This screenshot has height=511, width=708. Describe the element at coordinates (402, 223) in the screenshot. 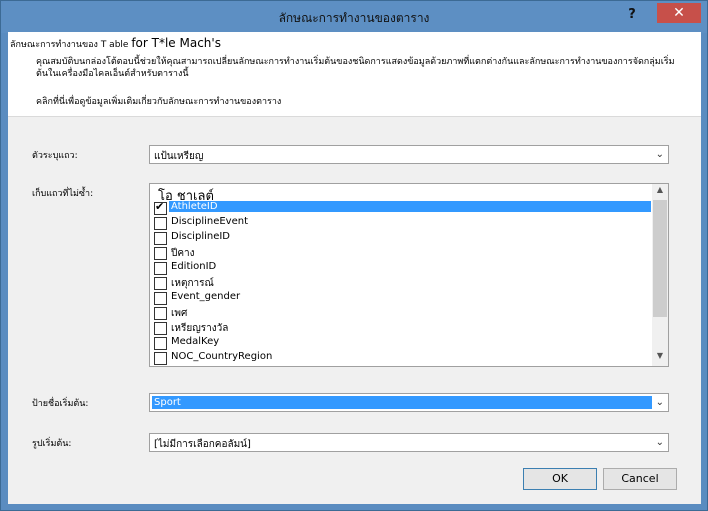

I see `list-item: DisciplineEvent` at that location.